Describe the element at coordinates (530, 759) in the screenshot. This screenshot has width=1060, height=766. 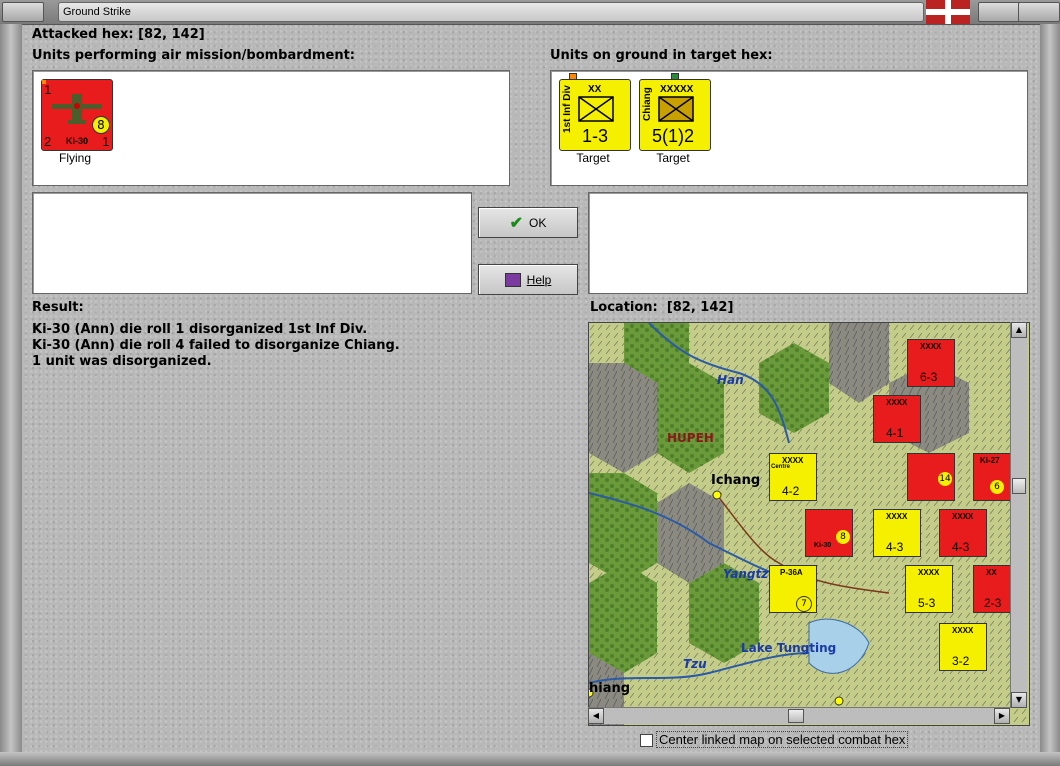
I see `window-frame-bottom` at that location.